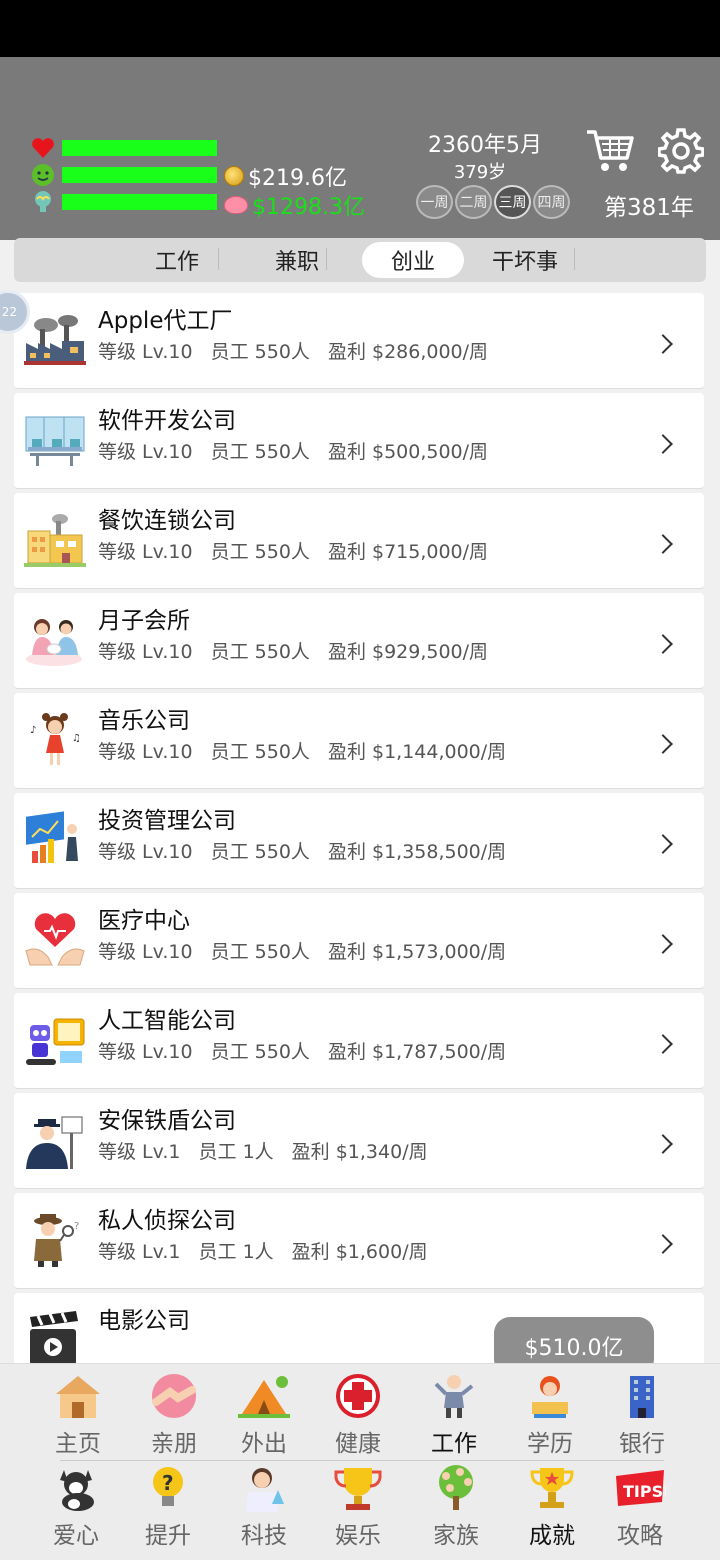  Describe the element at coordinates (552, 1507) in the screenshot. I see `nav-item-achievements: 成就` at that location.